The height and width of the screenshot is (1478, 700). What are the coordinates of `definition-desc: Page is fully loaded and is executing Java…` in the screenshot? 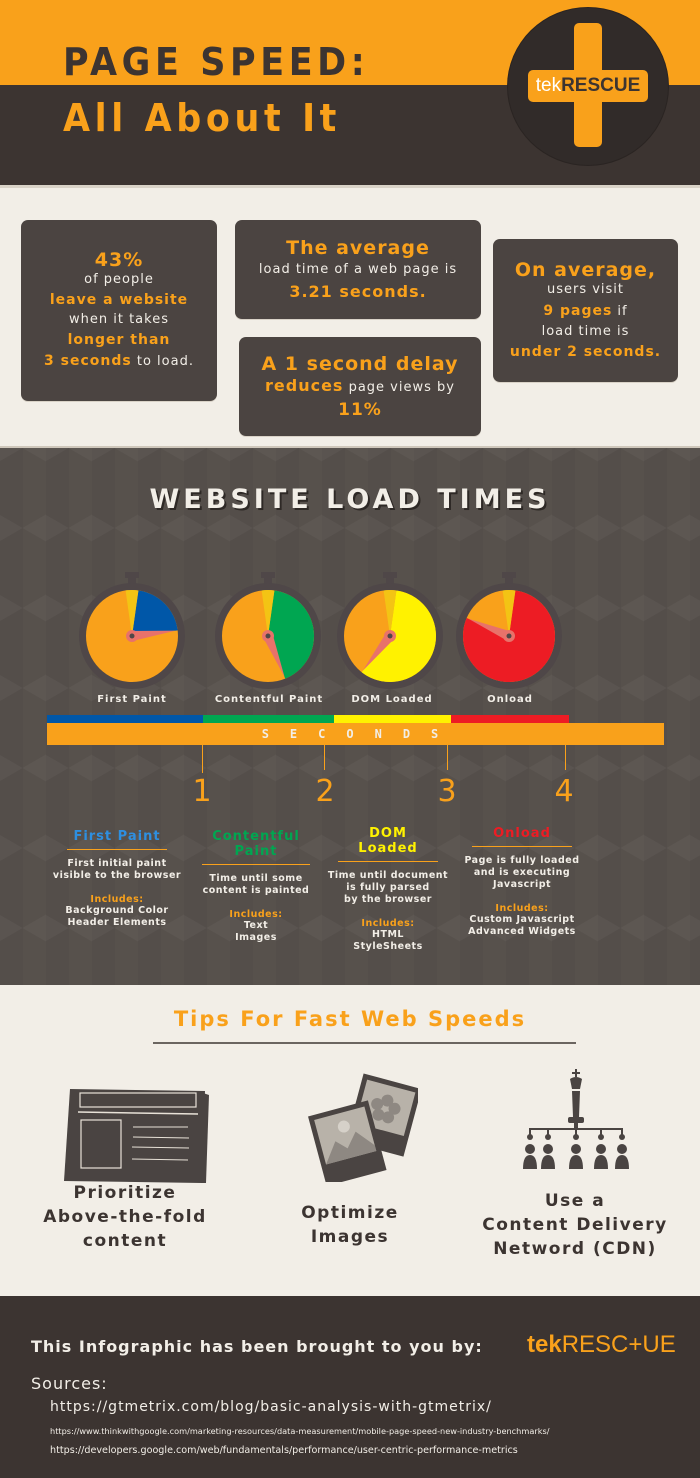 It's located at (522, 873).